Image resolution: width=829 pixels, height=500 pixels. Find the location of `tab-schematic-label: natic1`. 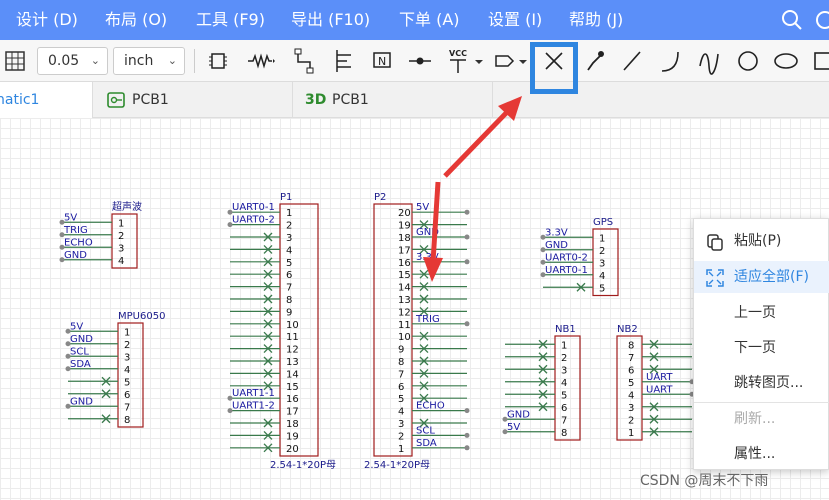

tab-schematic-label: natic1 is located at coordinates (20, 100).